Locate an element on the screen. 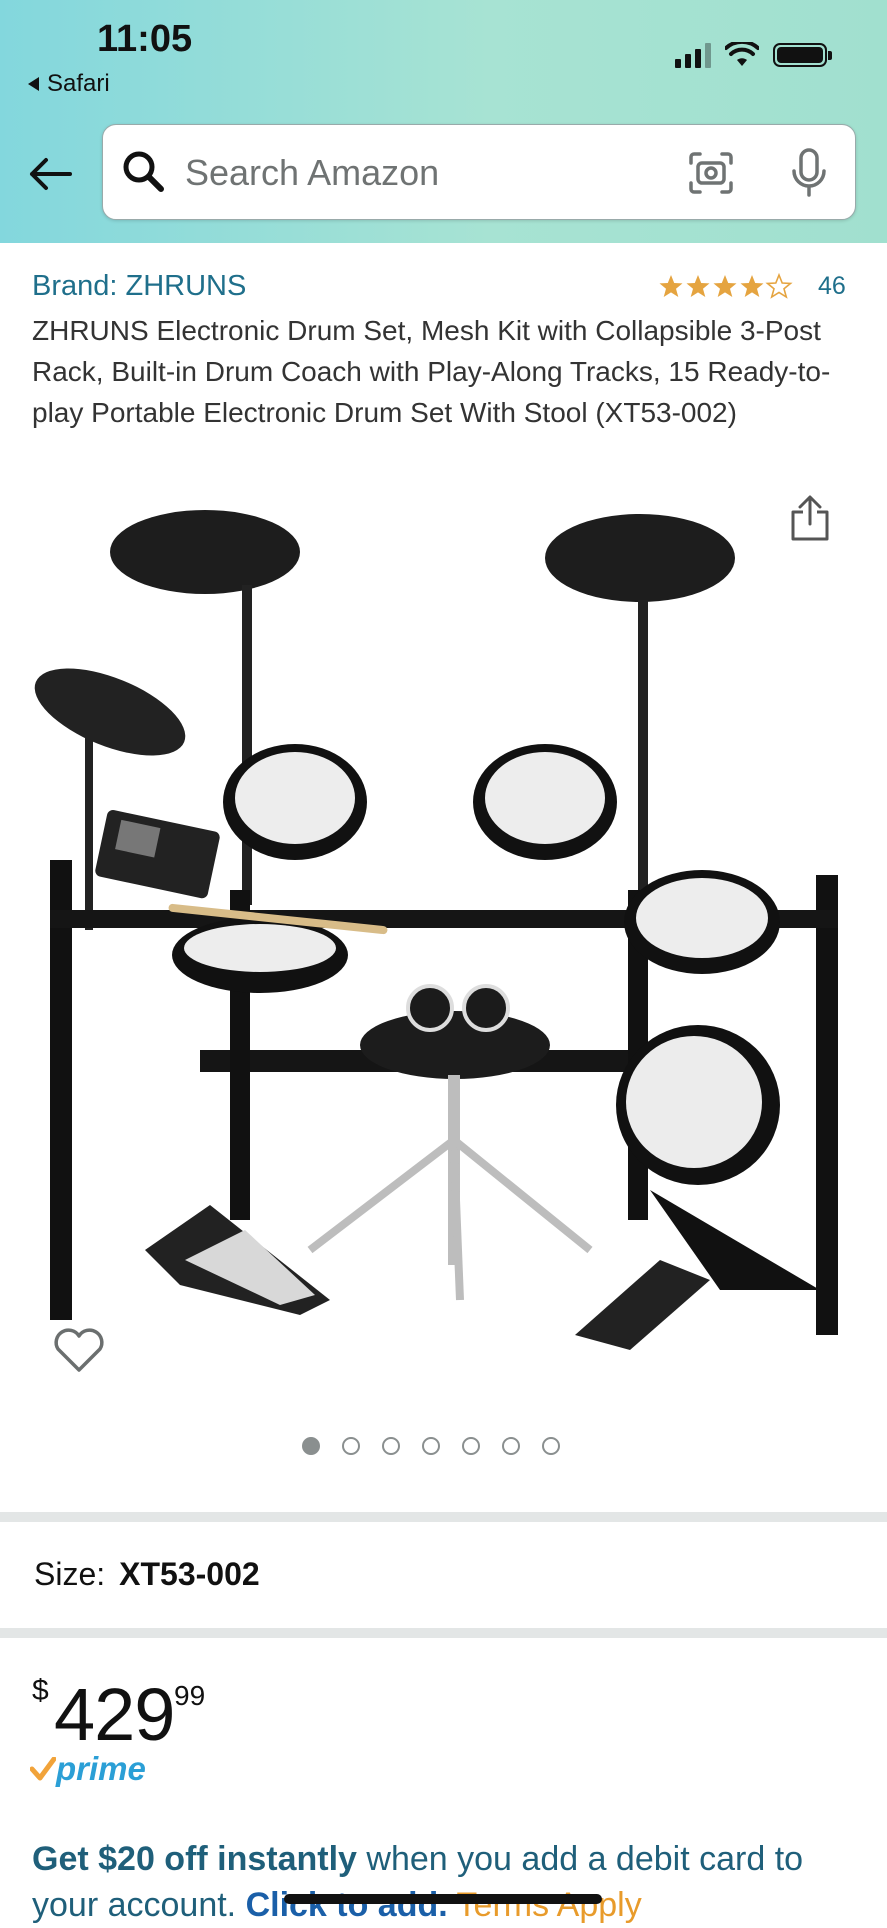 This screenshot has width=887, height=1928. price-fraction: 99 is located at coordinates (190, 1695).